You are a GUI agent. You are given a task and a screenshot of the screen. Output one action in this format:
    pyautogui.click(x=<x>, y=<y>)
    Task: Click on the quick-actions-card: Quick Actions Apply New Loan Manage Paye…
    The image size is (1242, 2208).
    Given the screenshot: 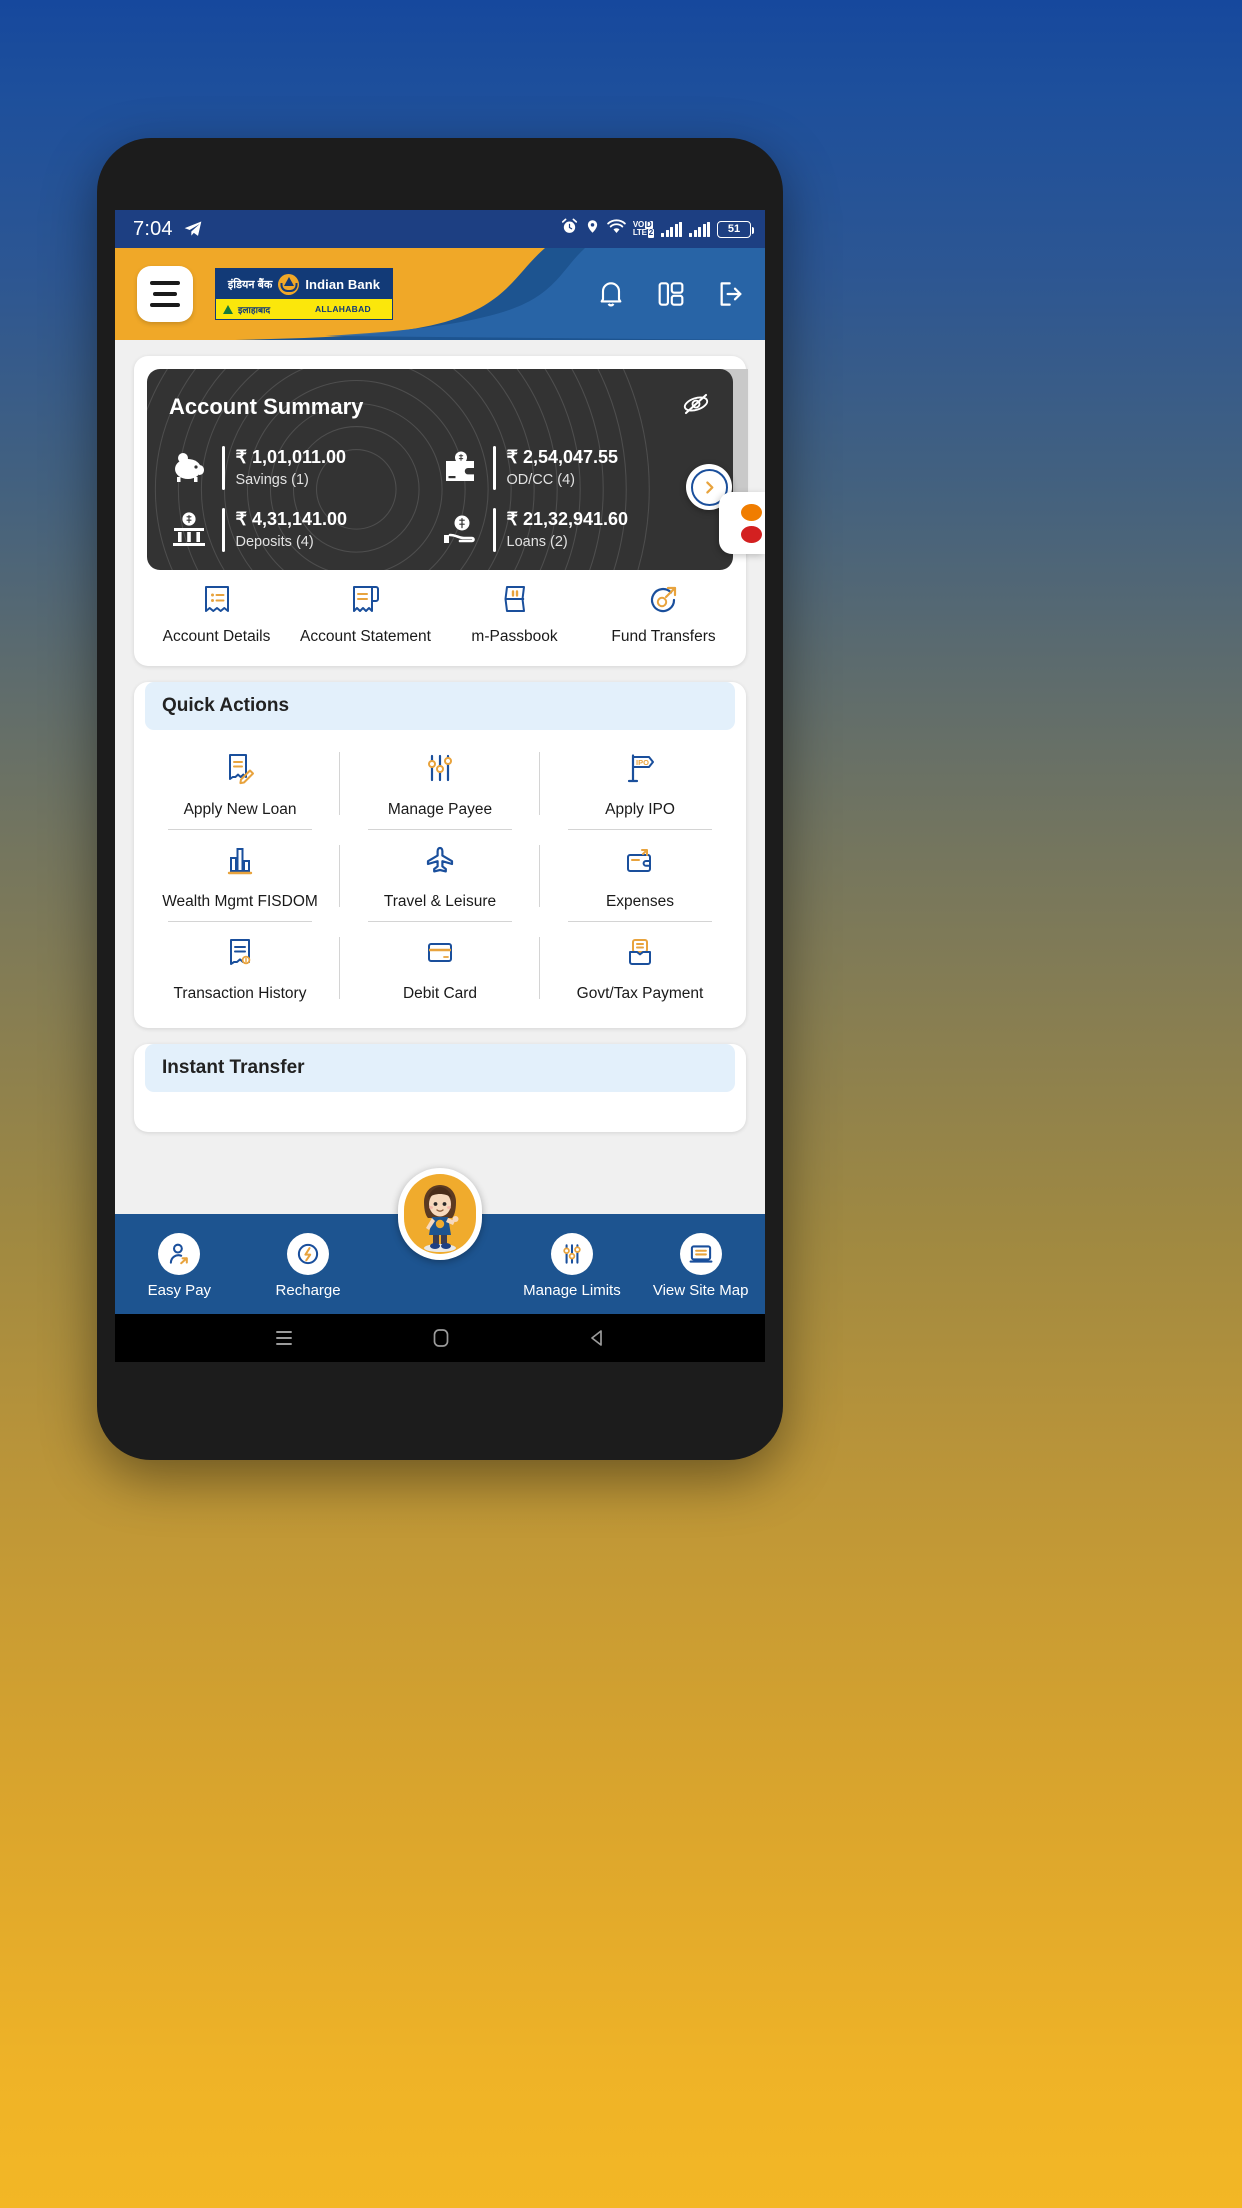 What is the action you would take?
    pyautogui.click(x=440, y=854)
    